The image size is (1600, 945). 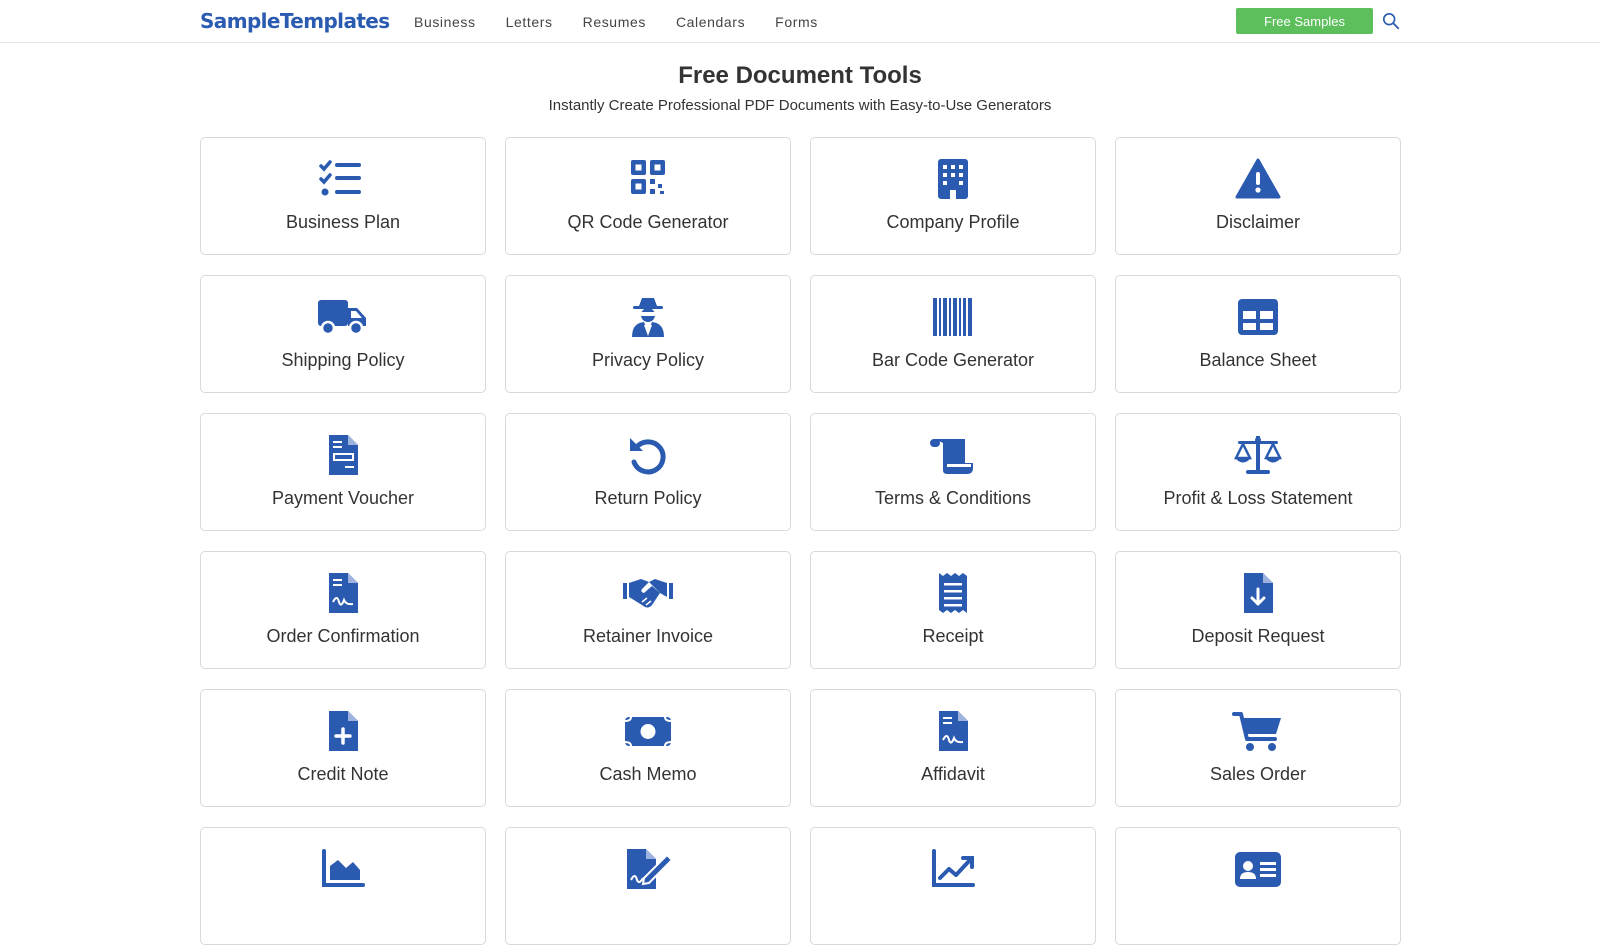 I want to click on file-invoice-icon, so click(x=343, y=455).